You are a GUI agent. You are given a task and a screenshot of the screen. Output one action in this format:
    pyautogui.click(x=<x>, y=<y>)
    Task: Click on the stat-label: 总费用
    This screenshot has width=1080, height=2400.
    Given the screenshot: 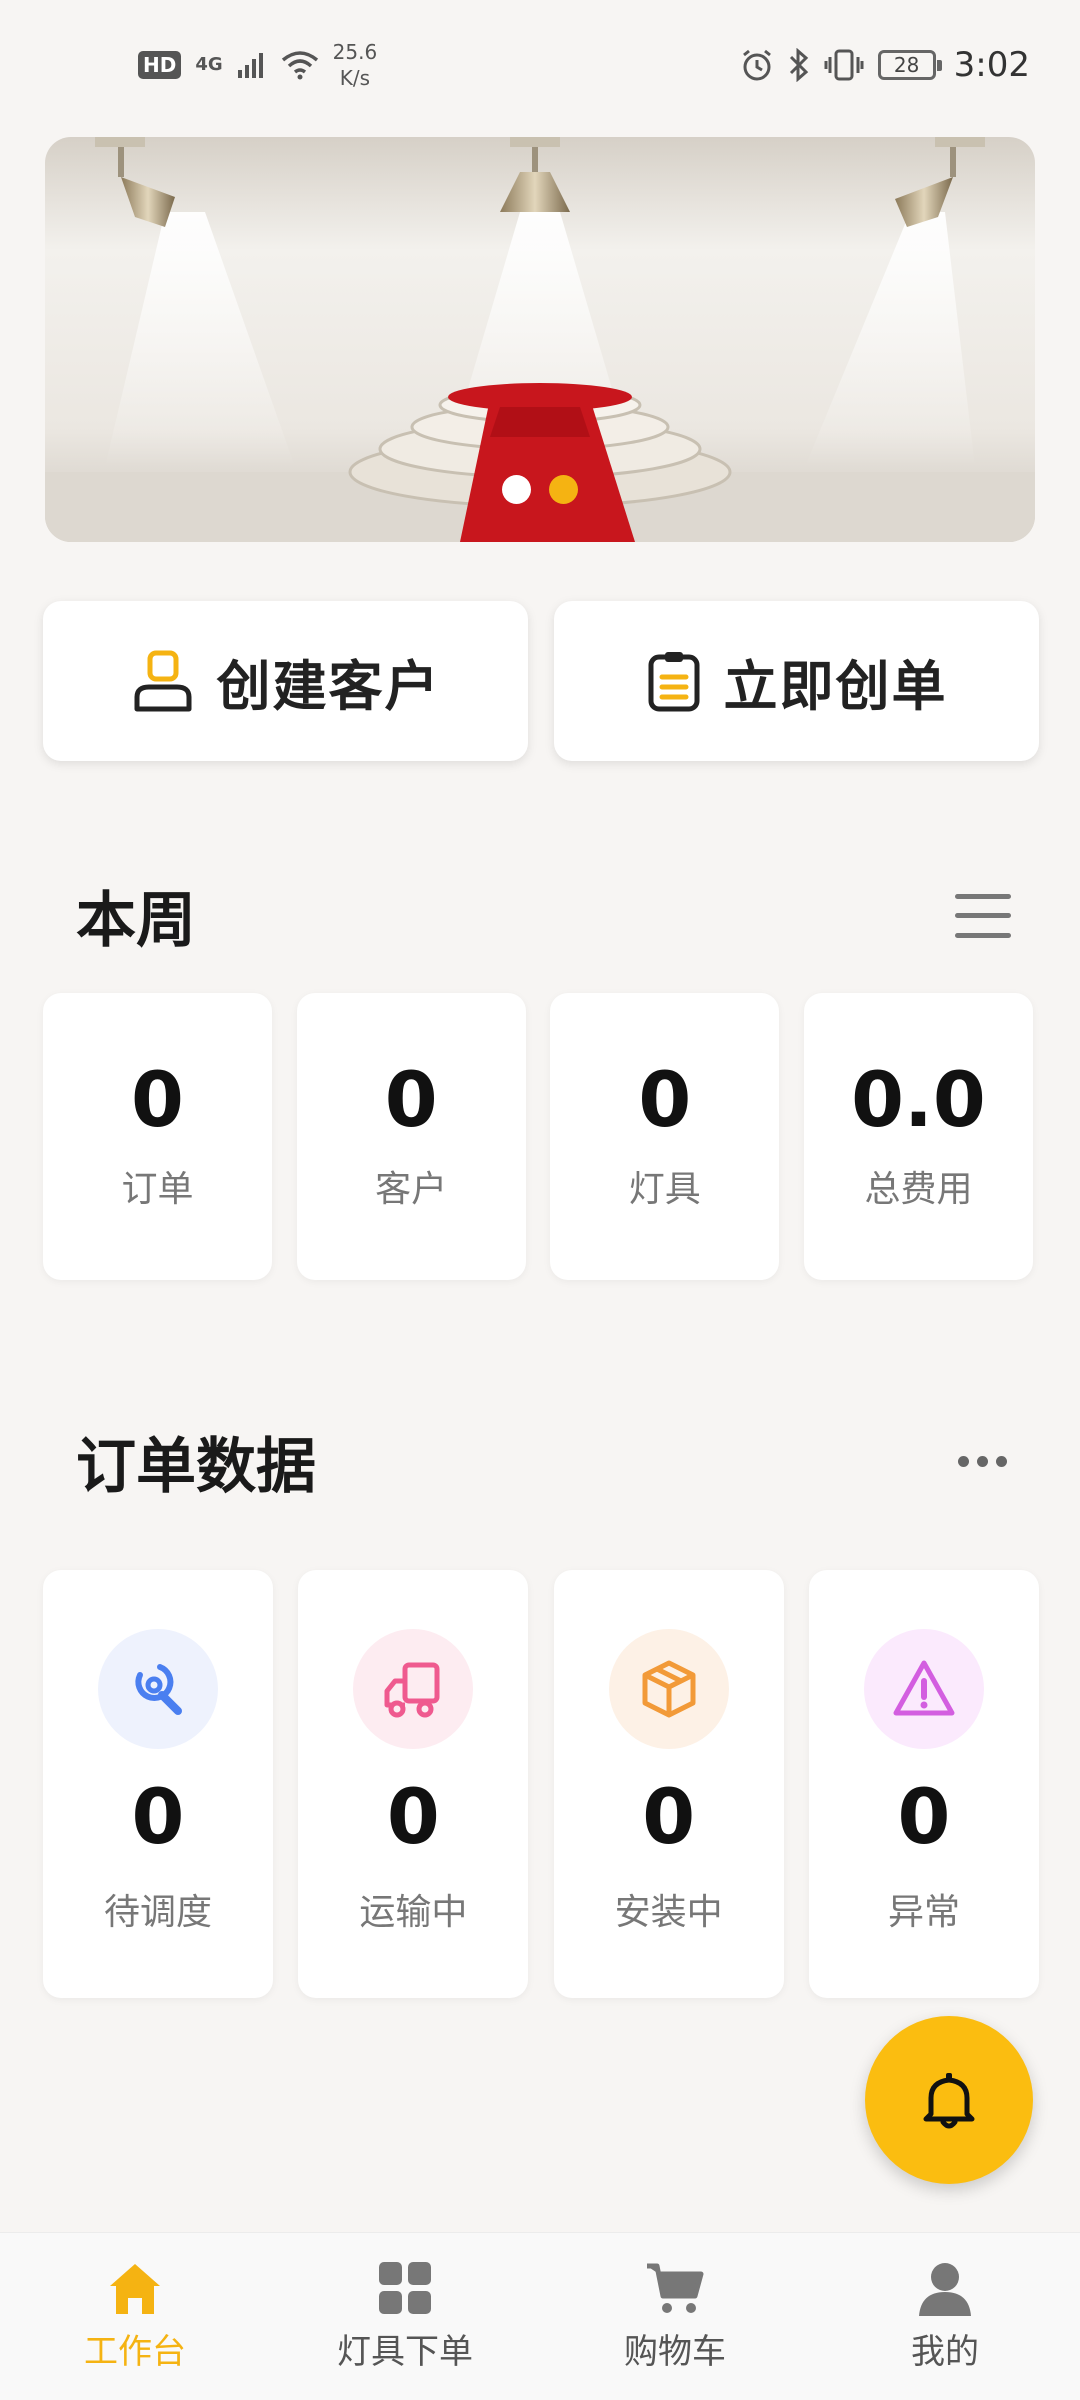 What is the action you would take?
    pyautogui.click(x=918, y=1189)
    